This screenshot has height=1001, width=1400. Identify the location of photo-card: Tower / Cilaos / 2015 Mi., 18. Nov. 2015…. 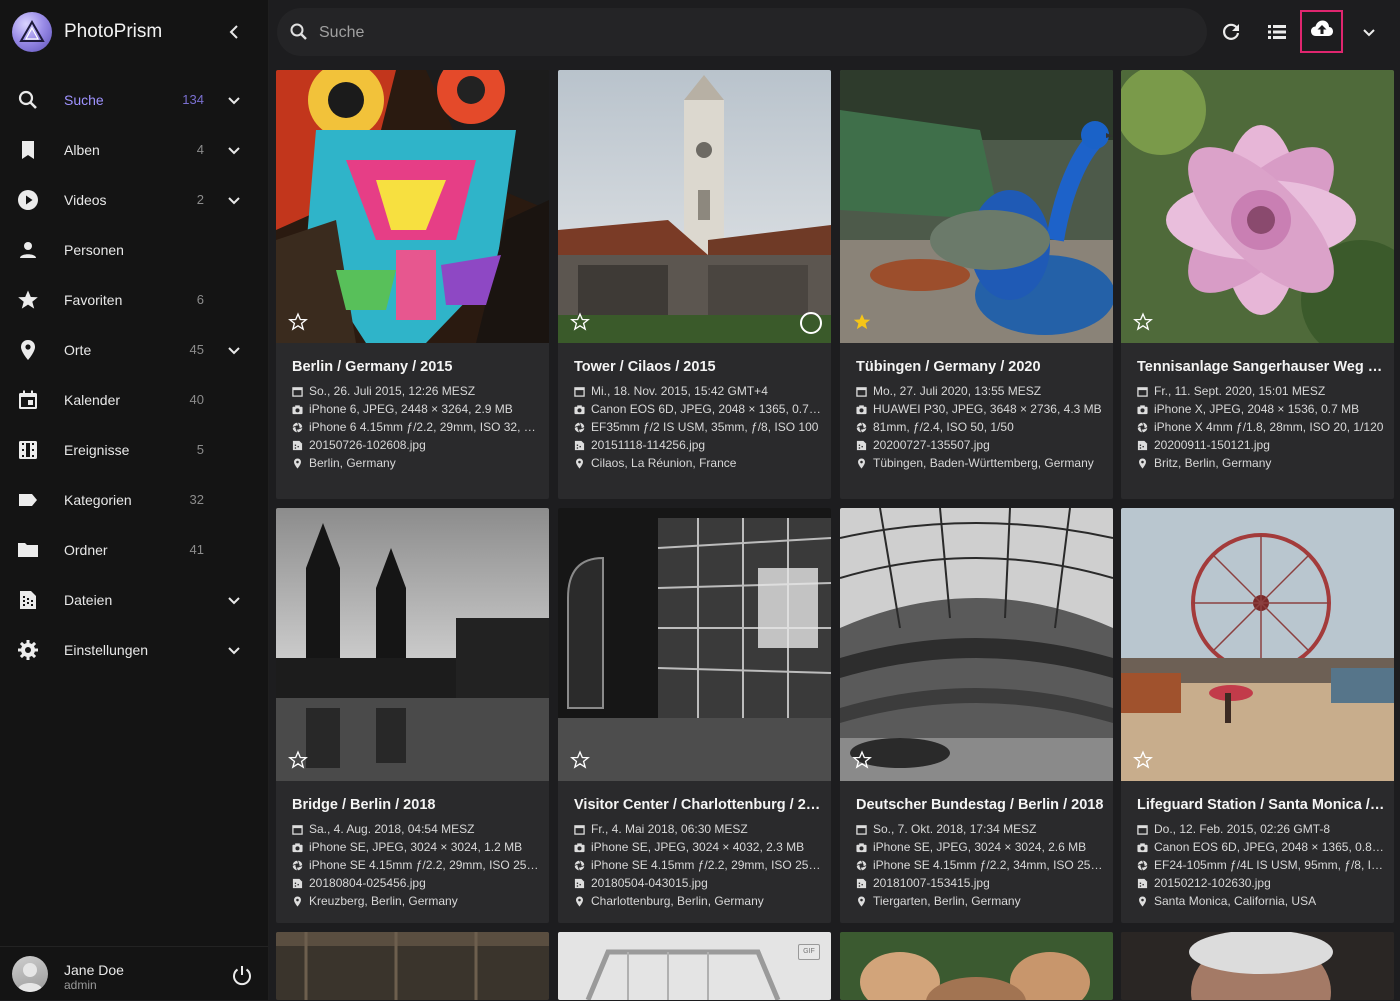
(694, 284).